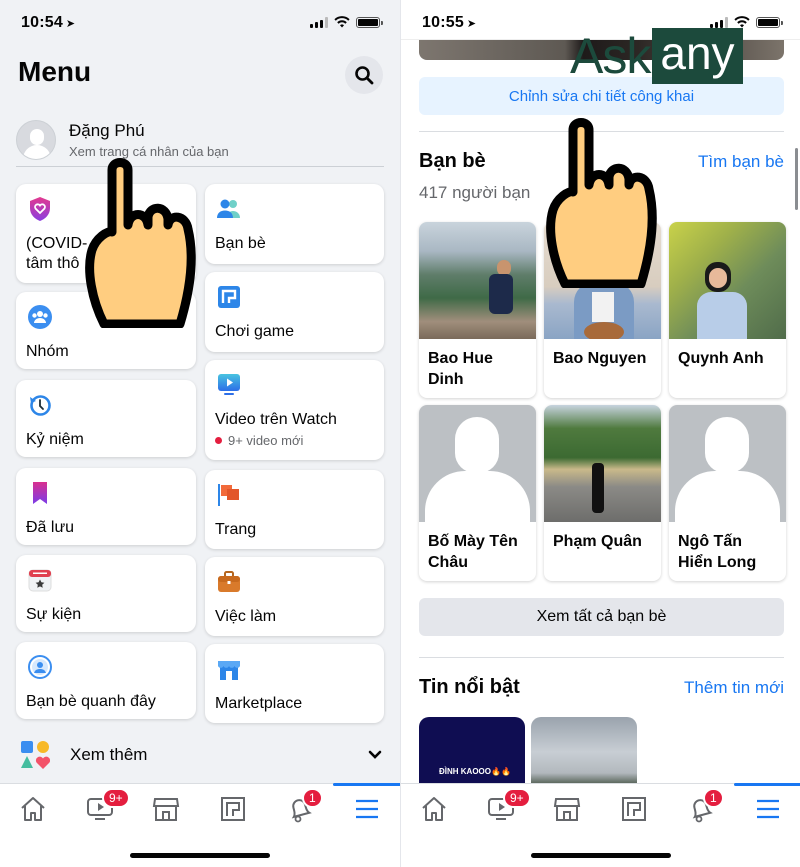  Describe the element at coordinates (364, 75) in the screenshot. I see `search-button` at that location.